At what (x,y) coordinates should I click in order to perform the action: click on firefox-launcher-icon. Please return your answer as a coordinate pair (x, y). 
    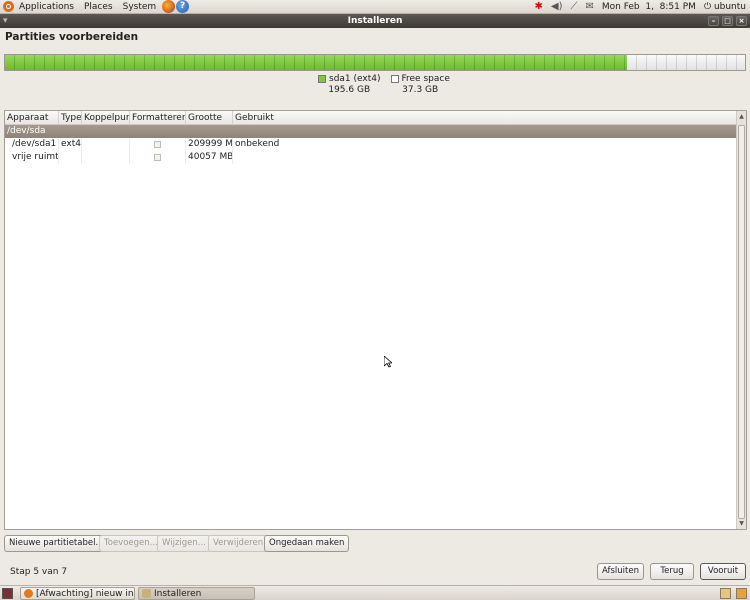
    Looking at the image, I should click on (169, 6).